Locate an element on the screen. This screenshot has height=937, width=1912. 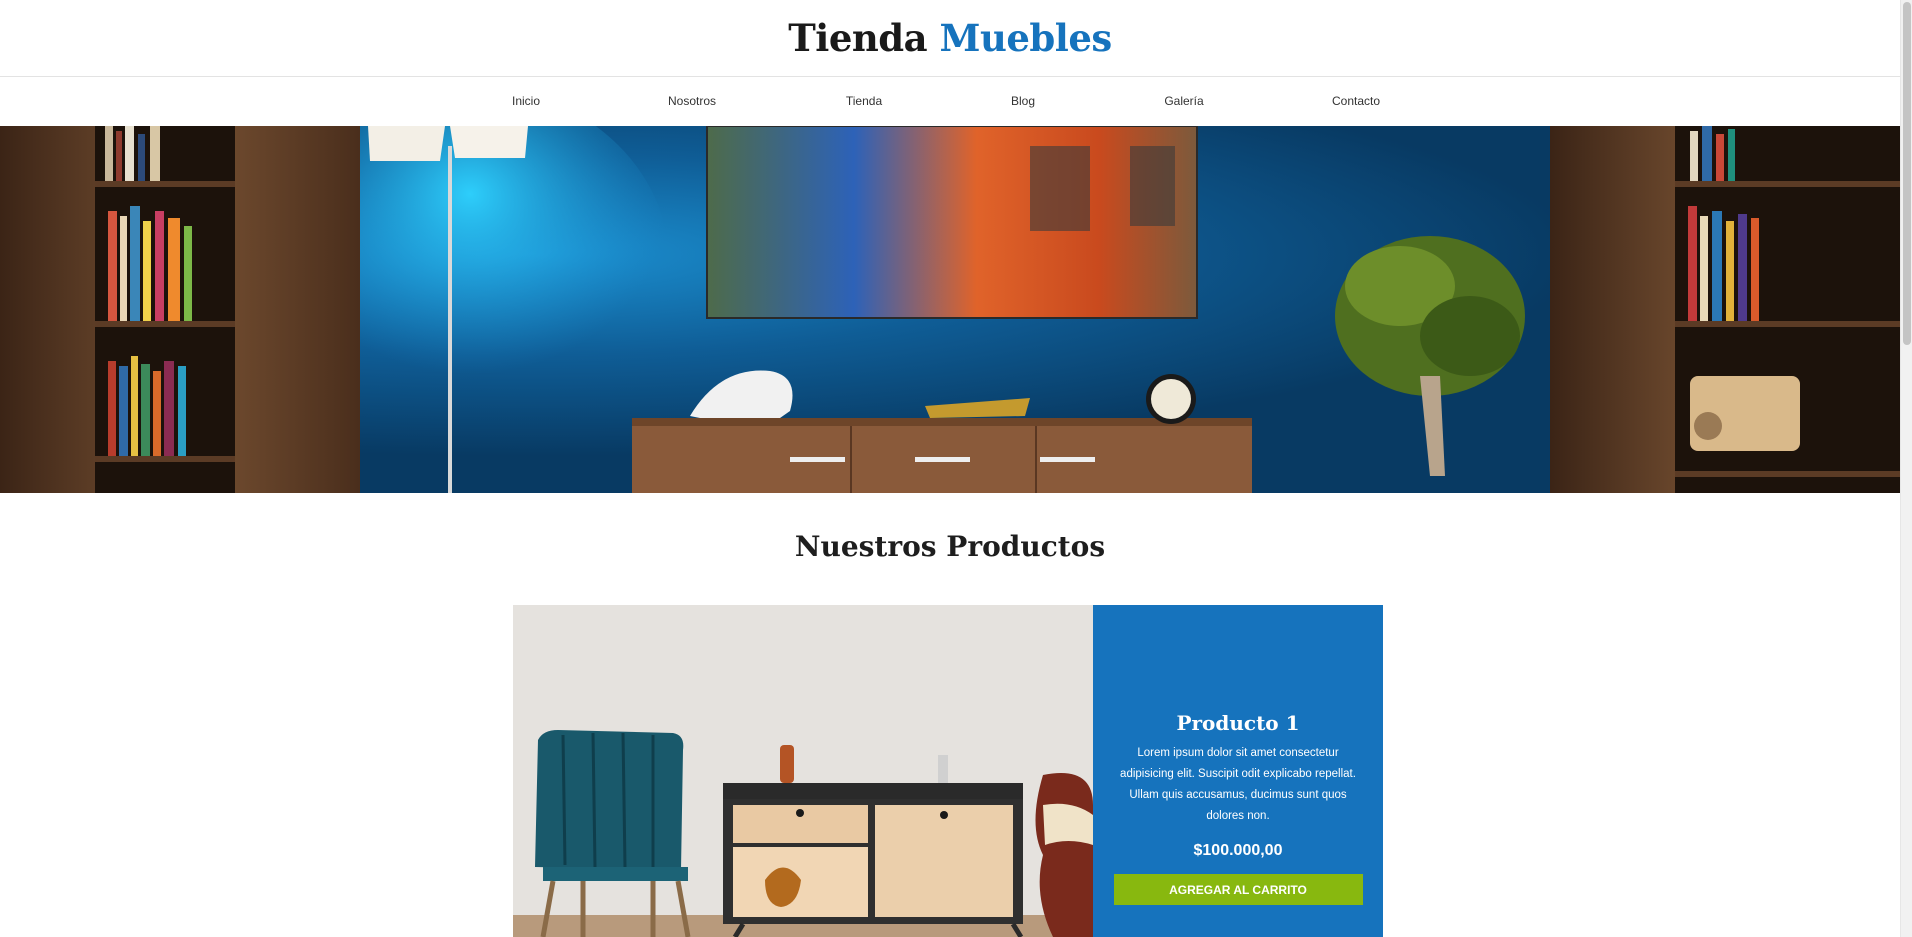
nav-link-tienda: Tienda is located at coordinates (864, 101).